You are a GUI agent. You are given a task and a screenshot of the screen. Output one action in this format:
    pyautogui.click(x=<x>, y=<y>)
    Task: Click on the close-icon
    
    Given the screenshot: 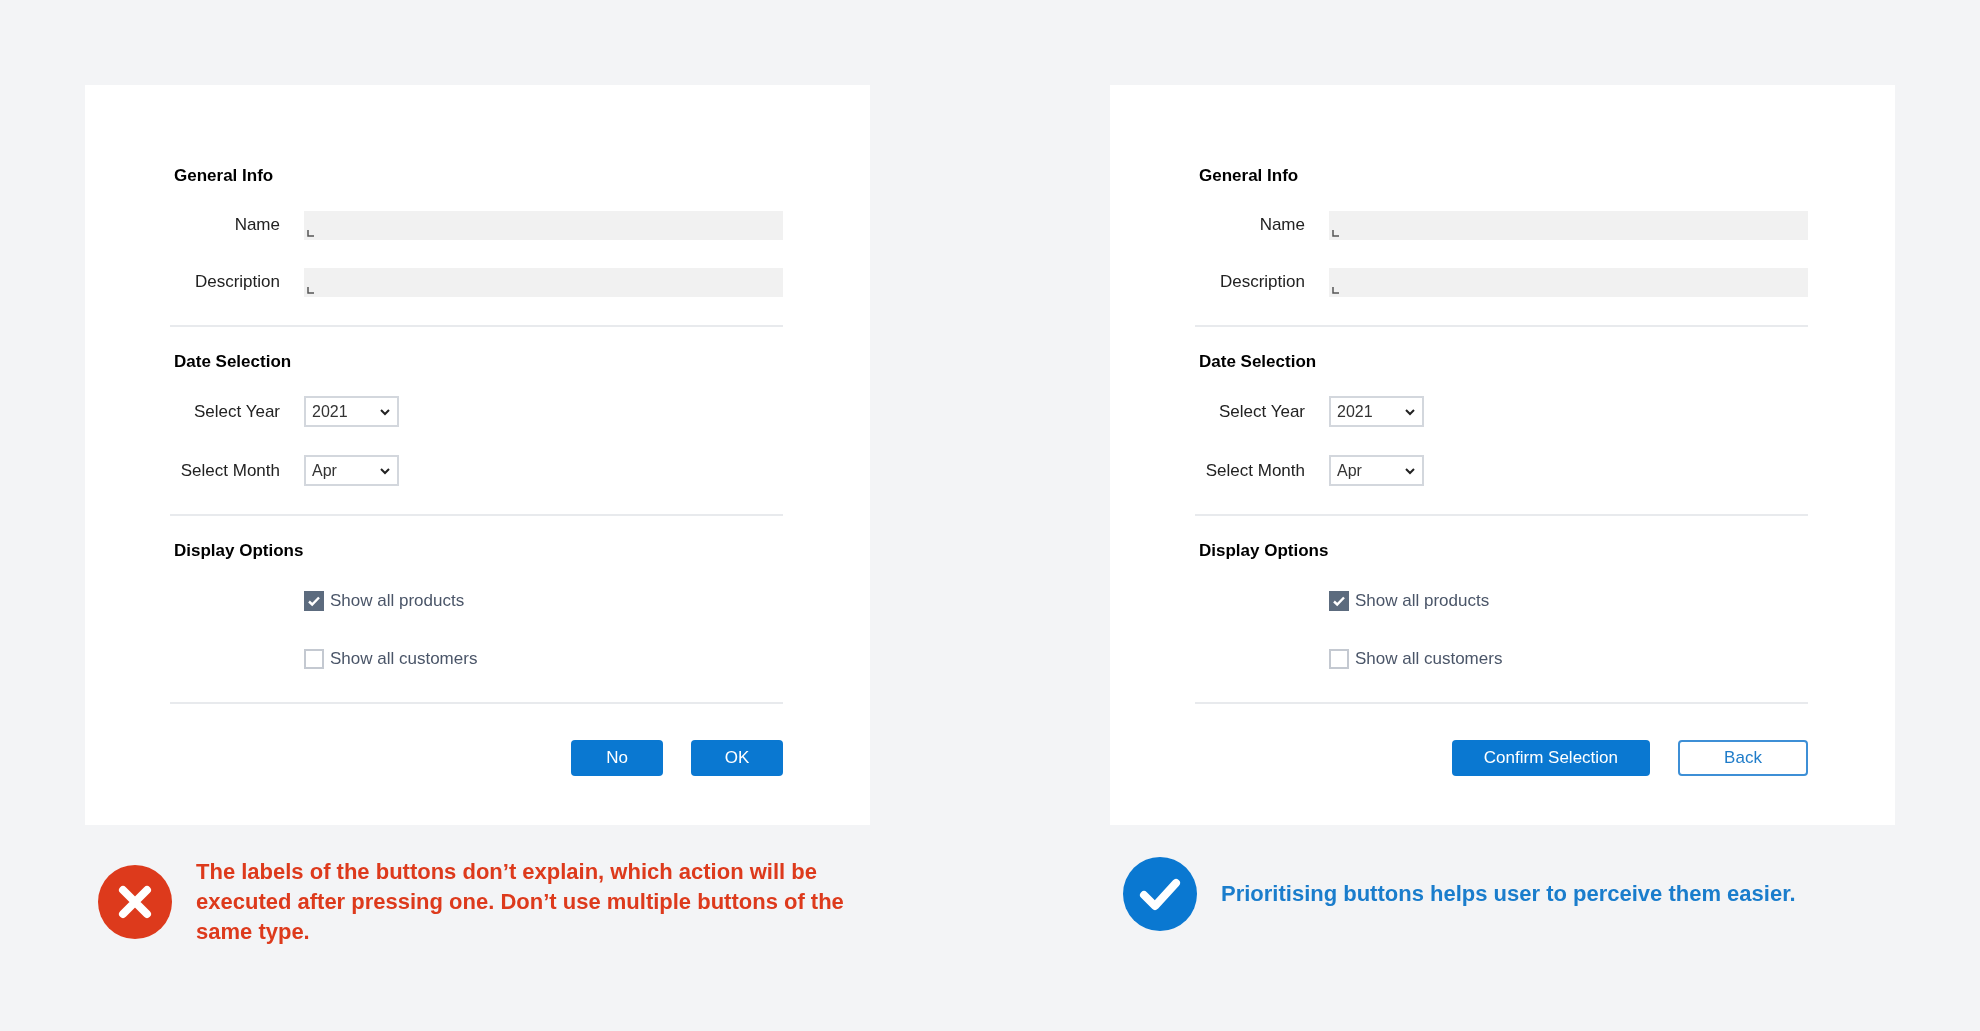 What is the action you would take?
    pyautogui.click(x=135, y=902)
    